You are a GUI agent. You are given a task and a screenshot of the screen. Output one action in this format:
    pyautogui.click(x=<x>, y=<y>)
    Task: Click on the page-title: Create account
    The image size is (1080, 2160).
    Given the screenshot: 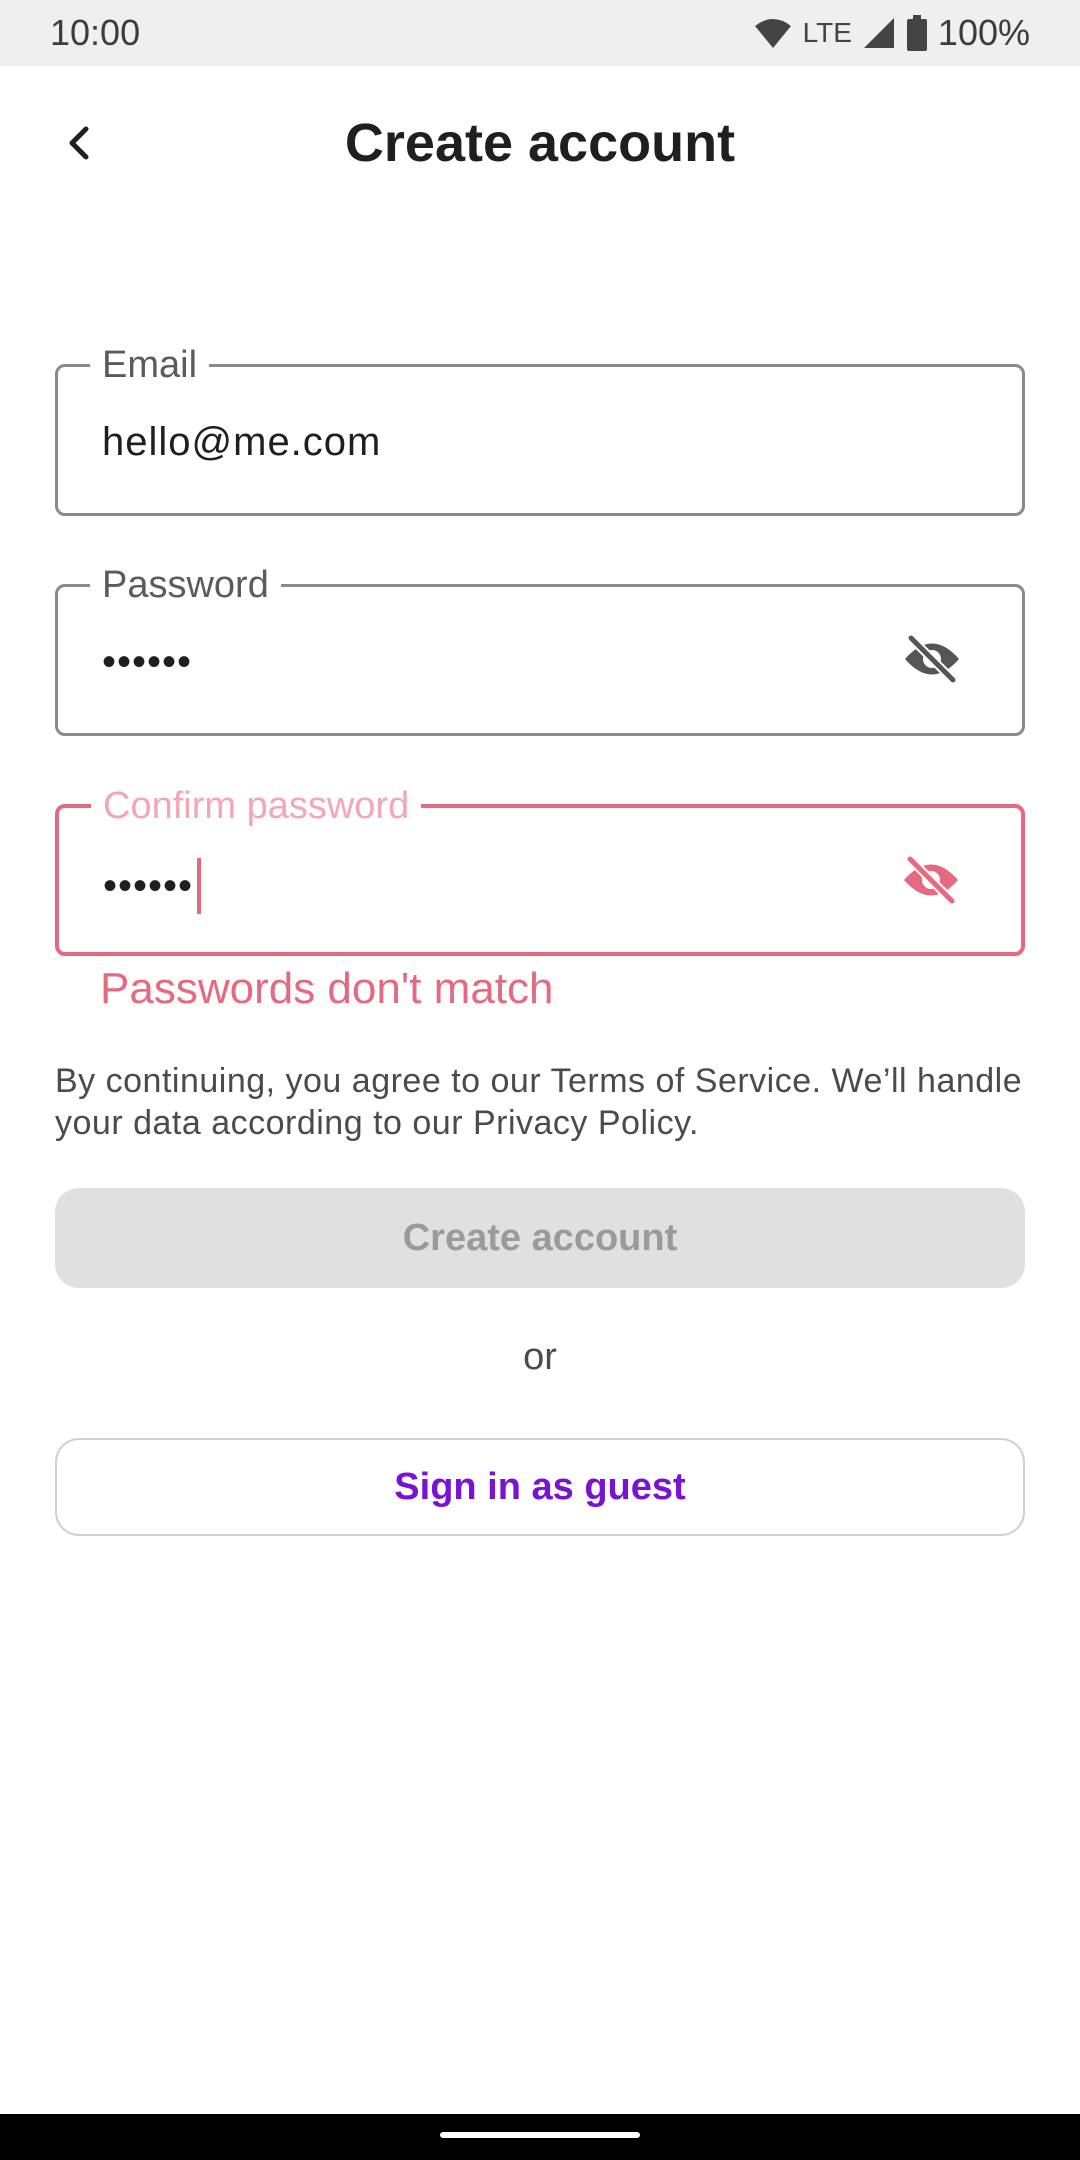 What is the action you would take?
    pyautogui.click(x=540, y=143)
    